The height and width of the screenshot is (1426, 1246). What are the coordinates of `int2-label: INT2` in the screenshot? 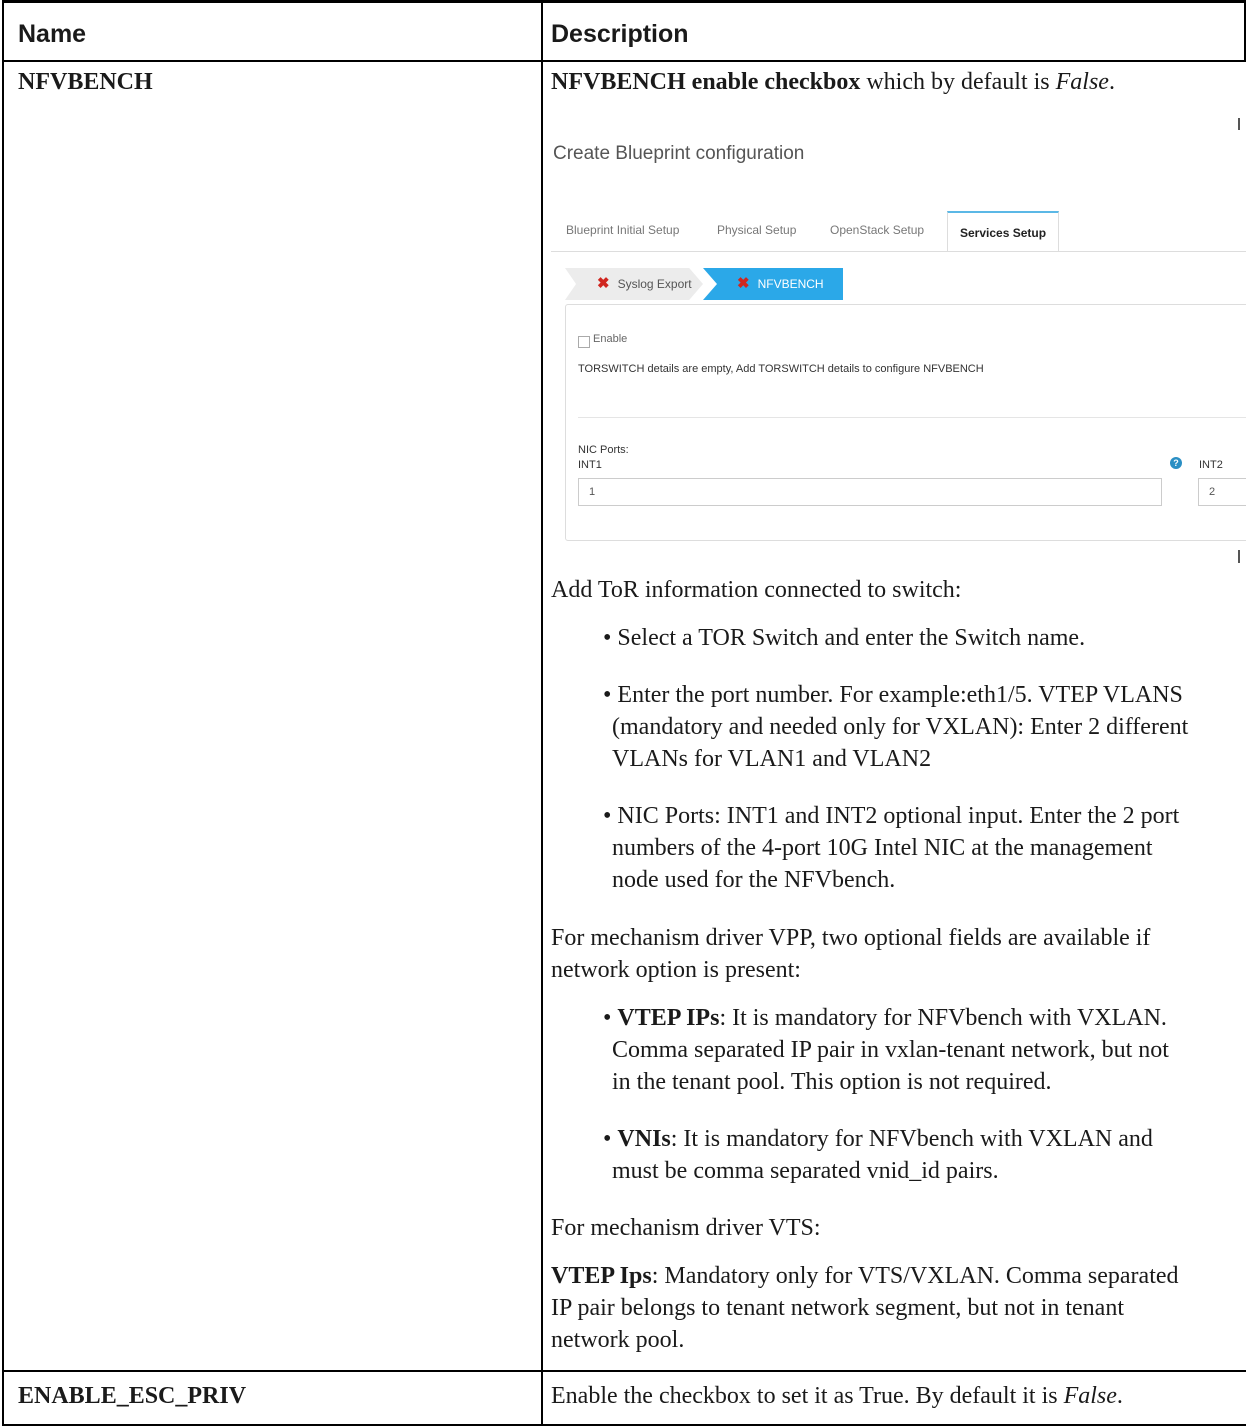 It's located at (1211, 465).